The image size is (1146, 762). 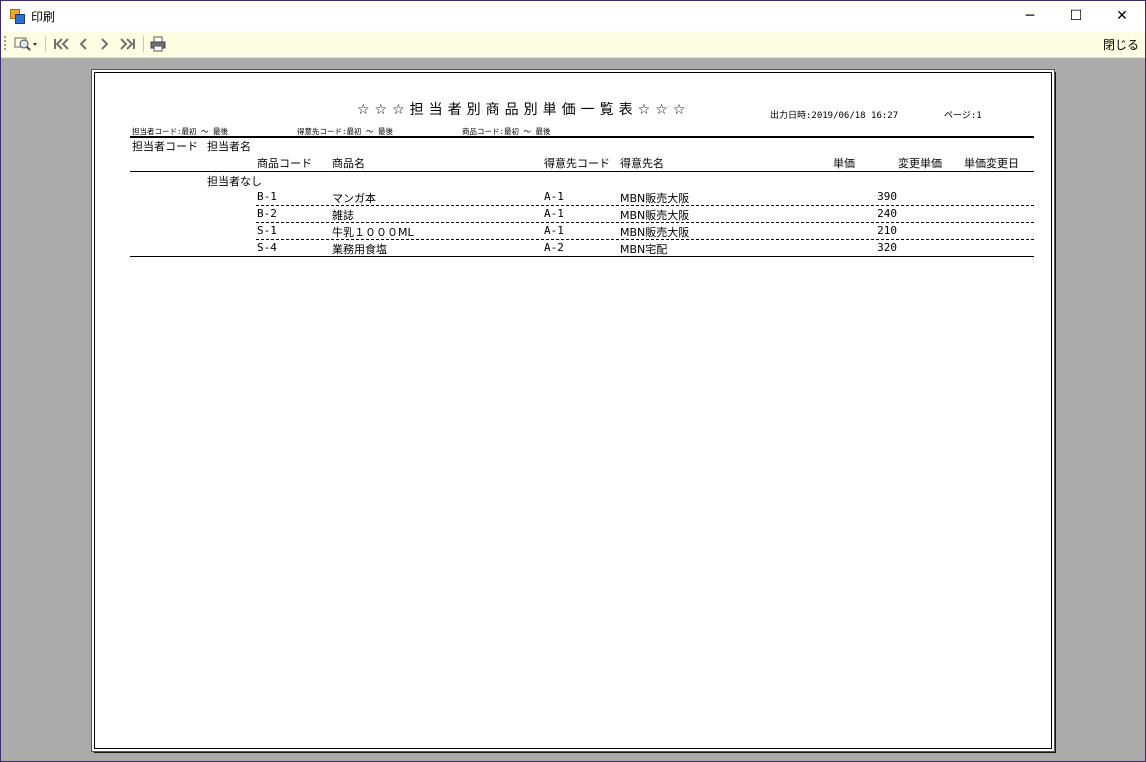 What do you see at coordinates (834, 116) in the screenshot?
I see `output-datetime: 出力日時:2019/06/18 16:27` at bounding box center [834, 116].